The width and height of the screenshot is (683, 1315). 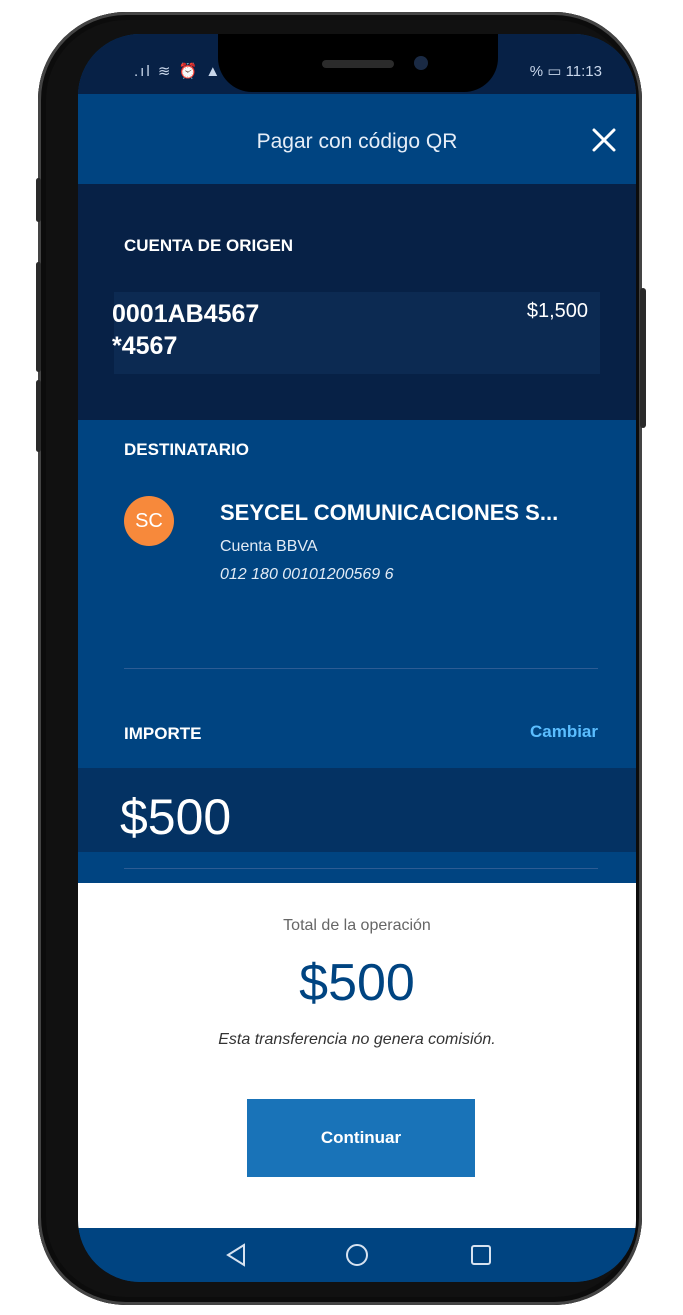 What do you see at coordinates (145, 346) in the screenshot?
I see `account-mask: *4567` at bounding box center [145, 346].